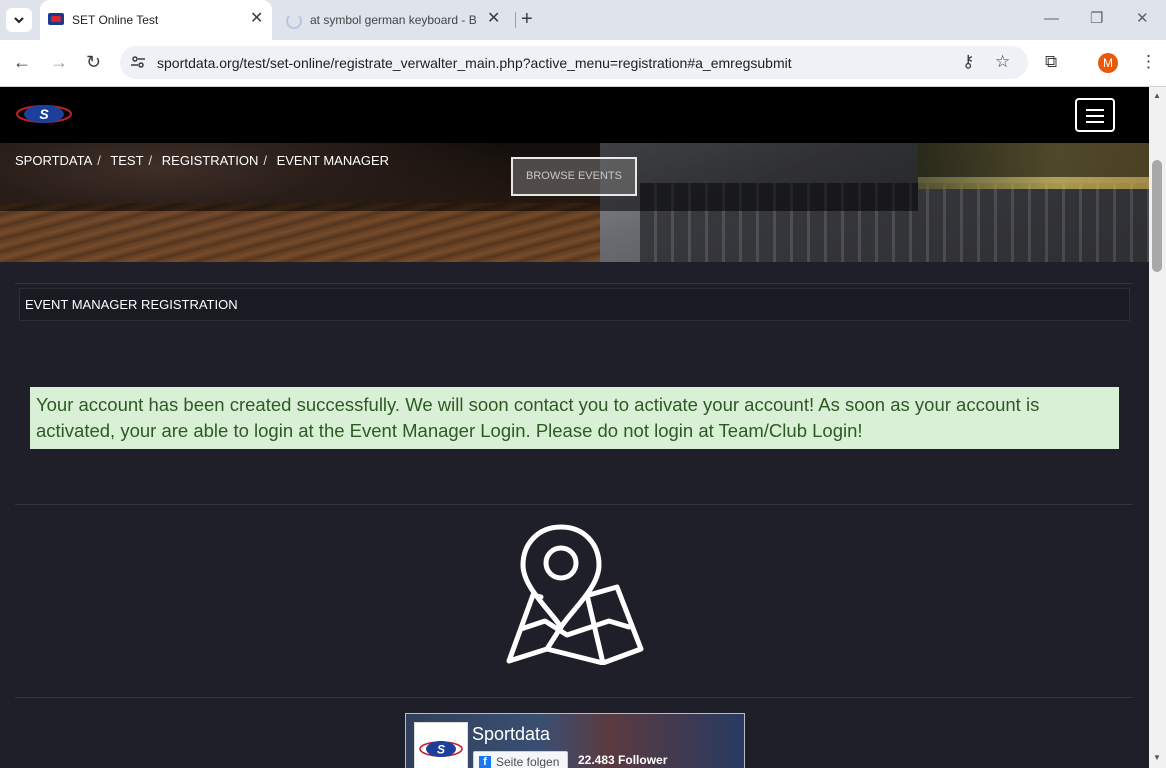 This screenshot has height=768, width=1166. What do you see at coordinates (574, 304) in the screenshot?
I see `section-header: EVENT MANAGER REGISTRATION` at bounding box center [574, 304].